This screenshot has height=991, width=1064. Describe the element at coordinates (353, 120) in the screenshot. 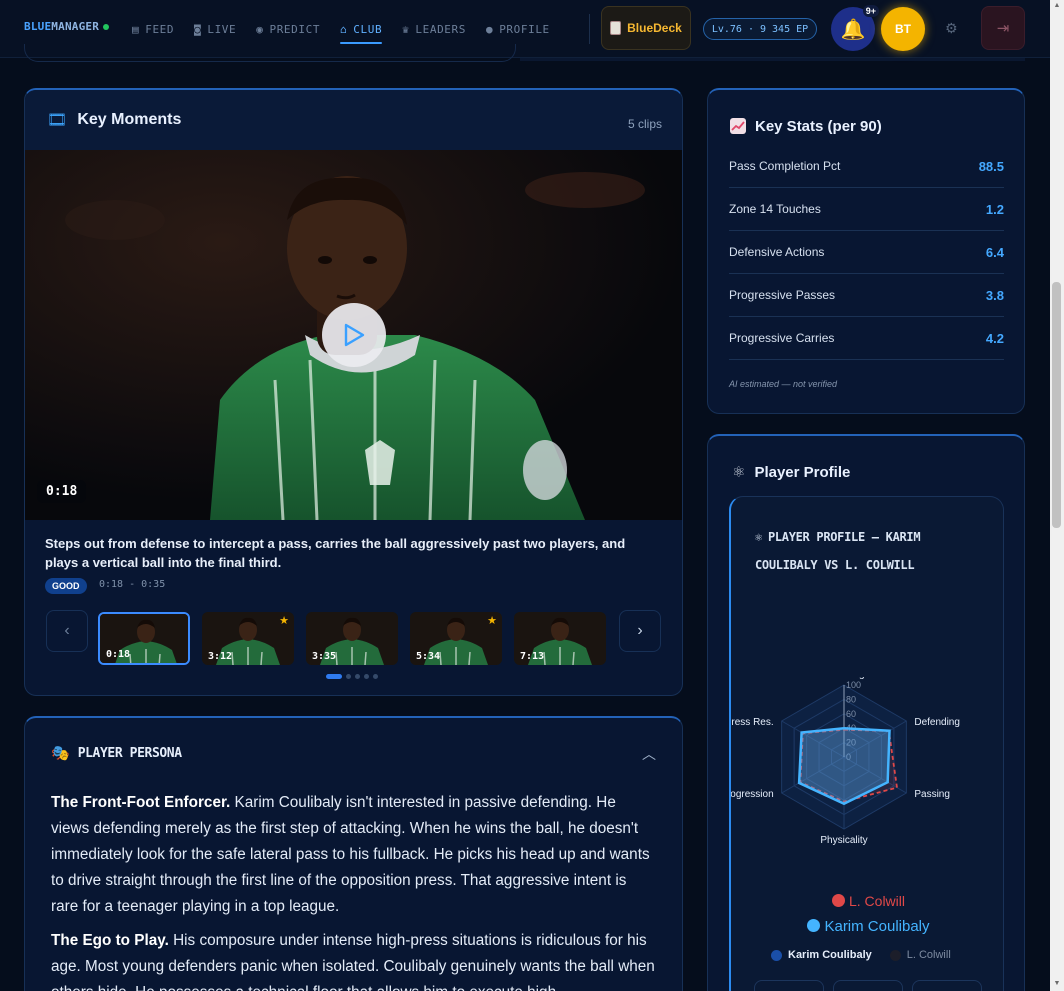

I see `key-moments-header: 🎞 Key Moments 5 clips` at that location.